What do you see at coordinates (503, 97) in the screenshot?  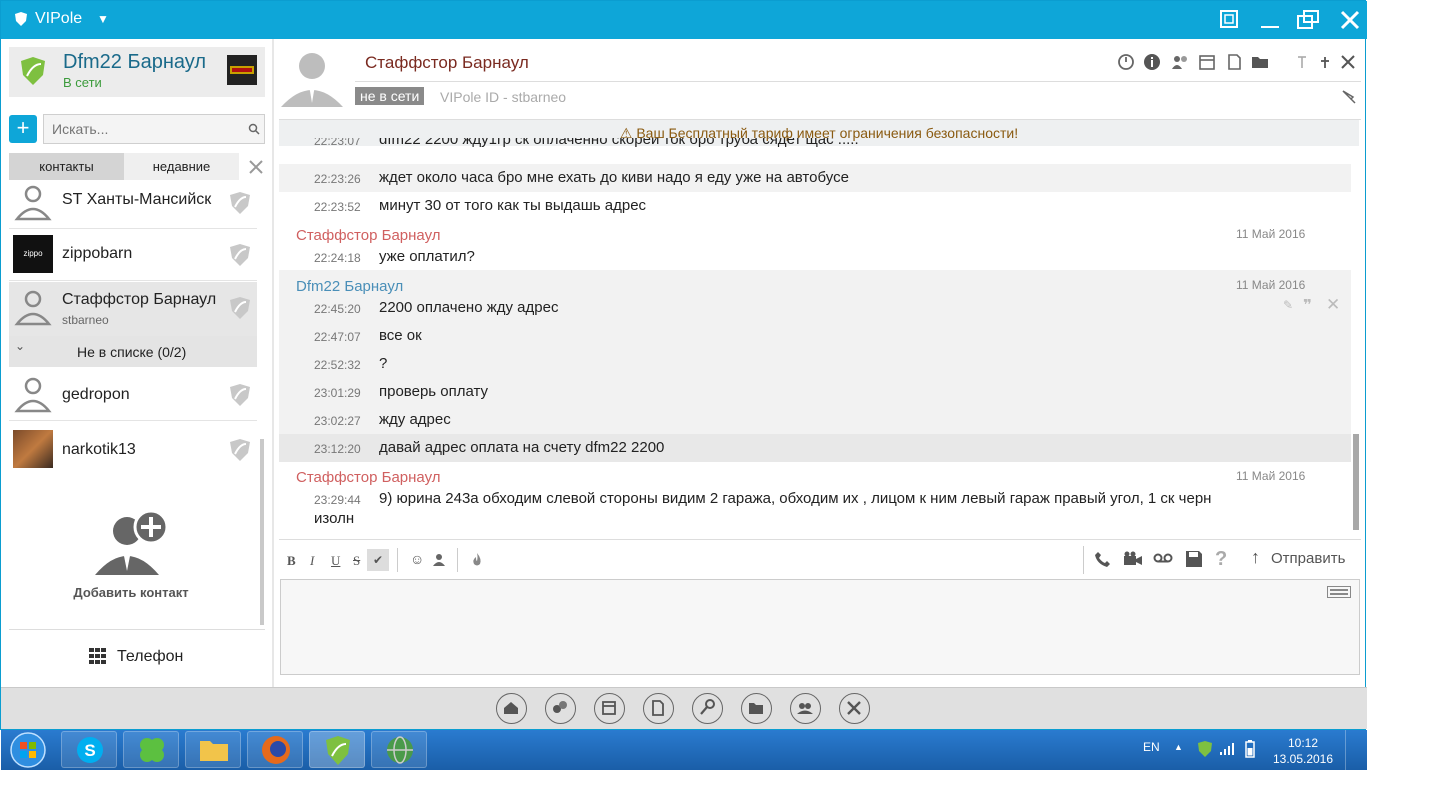 I see `vipole-id: VIPole ID - stbarneo` at bounding box center [503, 97].